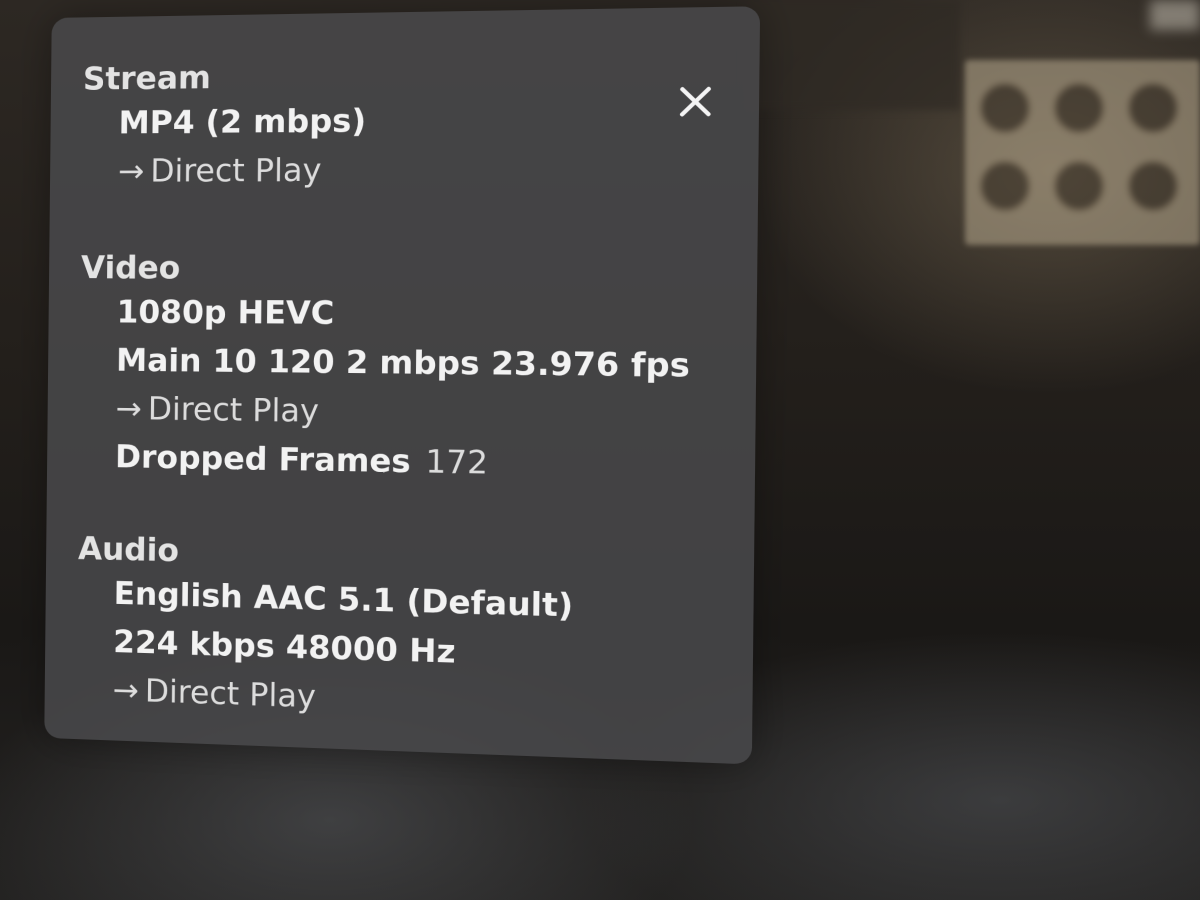 Image resolution: width=1200 pixels, height=900 pixels. I want to click on video-details: Main 10 120 2 mbps 23.976 fps, so click(403, 363).